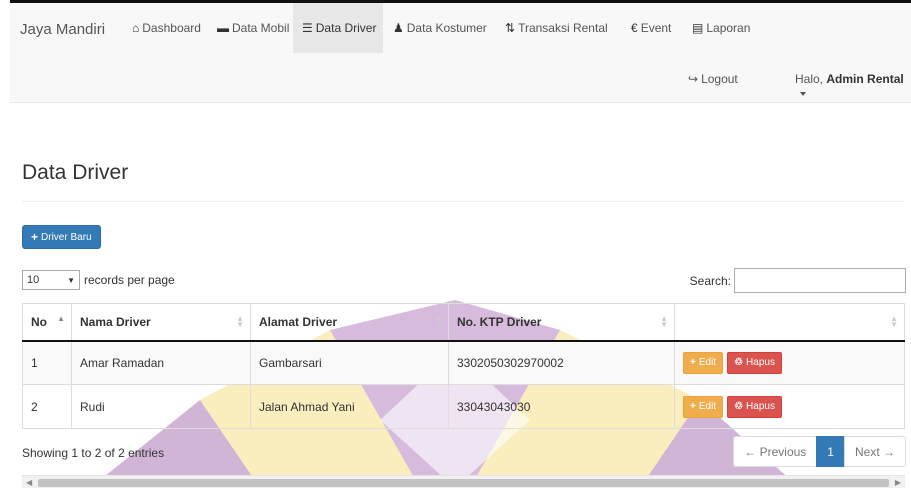 This screenshot has width=911, height=488. I want to click on column-header-nama: Nama Driver ▲ ▼, so click(161, 322).